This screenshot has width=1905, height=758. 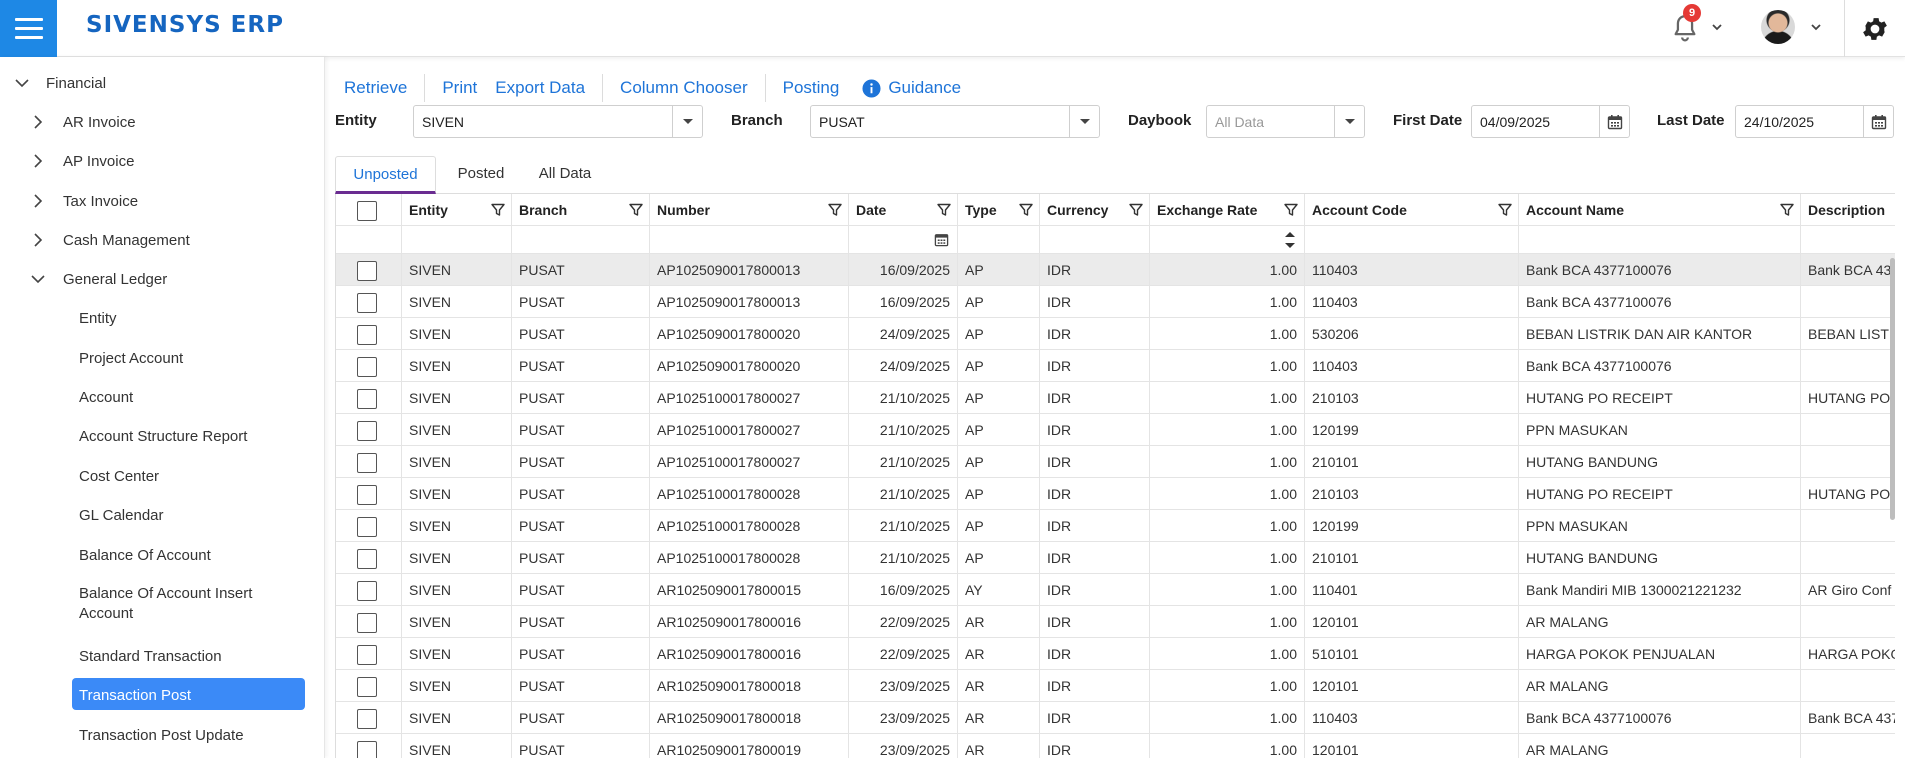 What do you see at coordinates (457, 210) in the screenshot?
I see `column-header-entity: Entity` at bounding box center [457, 210].